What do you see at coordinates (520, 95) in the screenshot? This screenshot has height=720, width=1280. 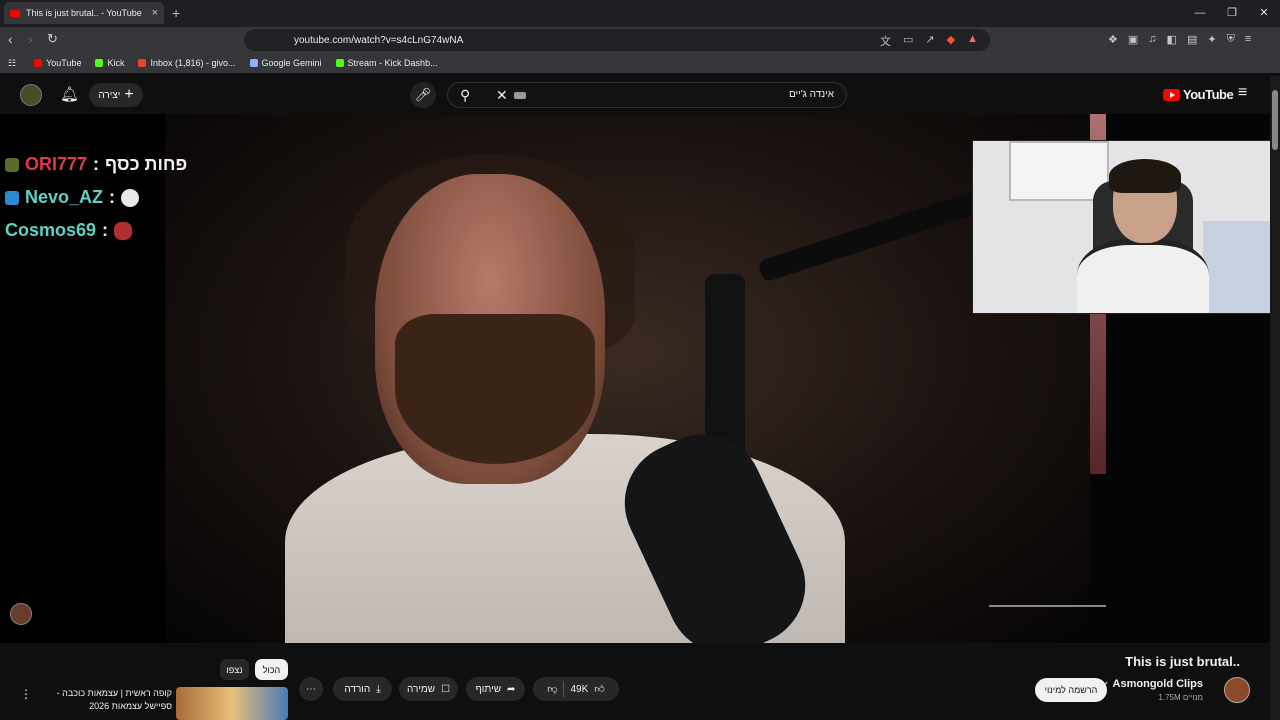 I see `keyboard-icon` at bounding box center [520, 95].